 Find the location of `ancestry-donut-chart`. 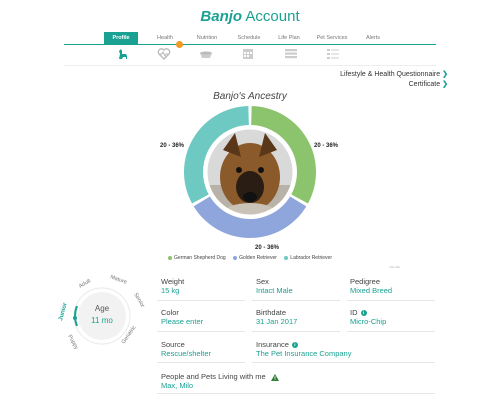

ancestry-donut-chart is located at coordinates (250, 172).